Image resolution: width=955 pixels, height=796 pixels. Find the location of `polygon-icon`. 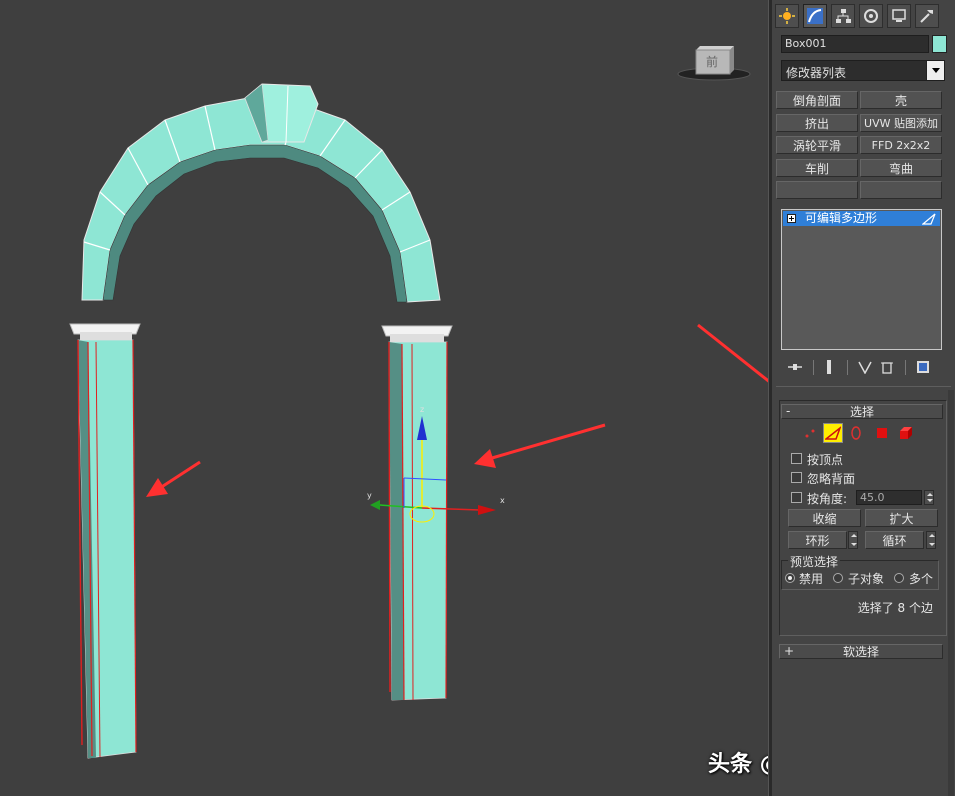

polygon-icon is located at coordinates (882, 433).